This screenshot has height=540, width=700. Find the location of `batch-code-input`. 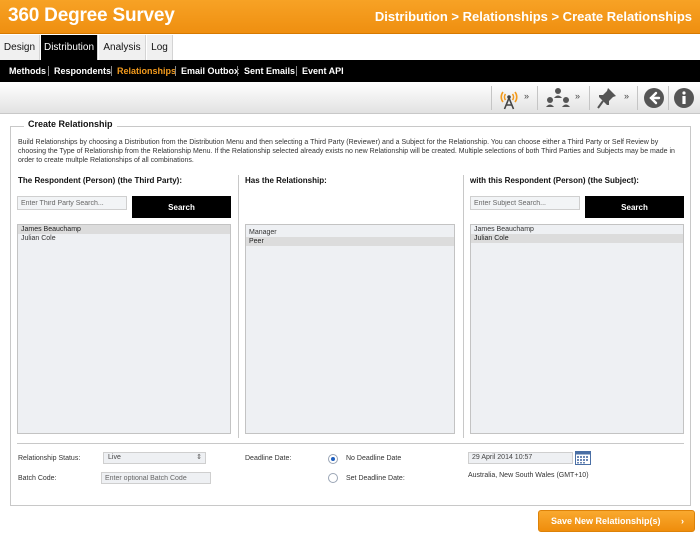

batch-code-input is located at coordinates (156, 478).